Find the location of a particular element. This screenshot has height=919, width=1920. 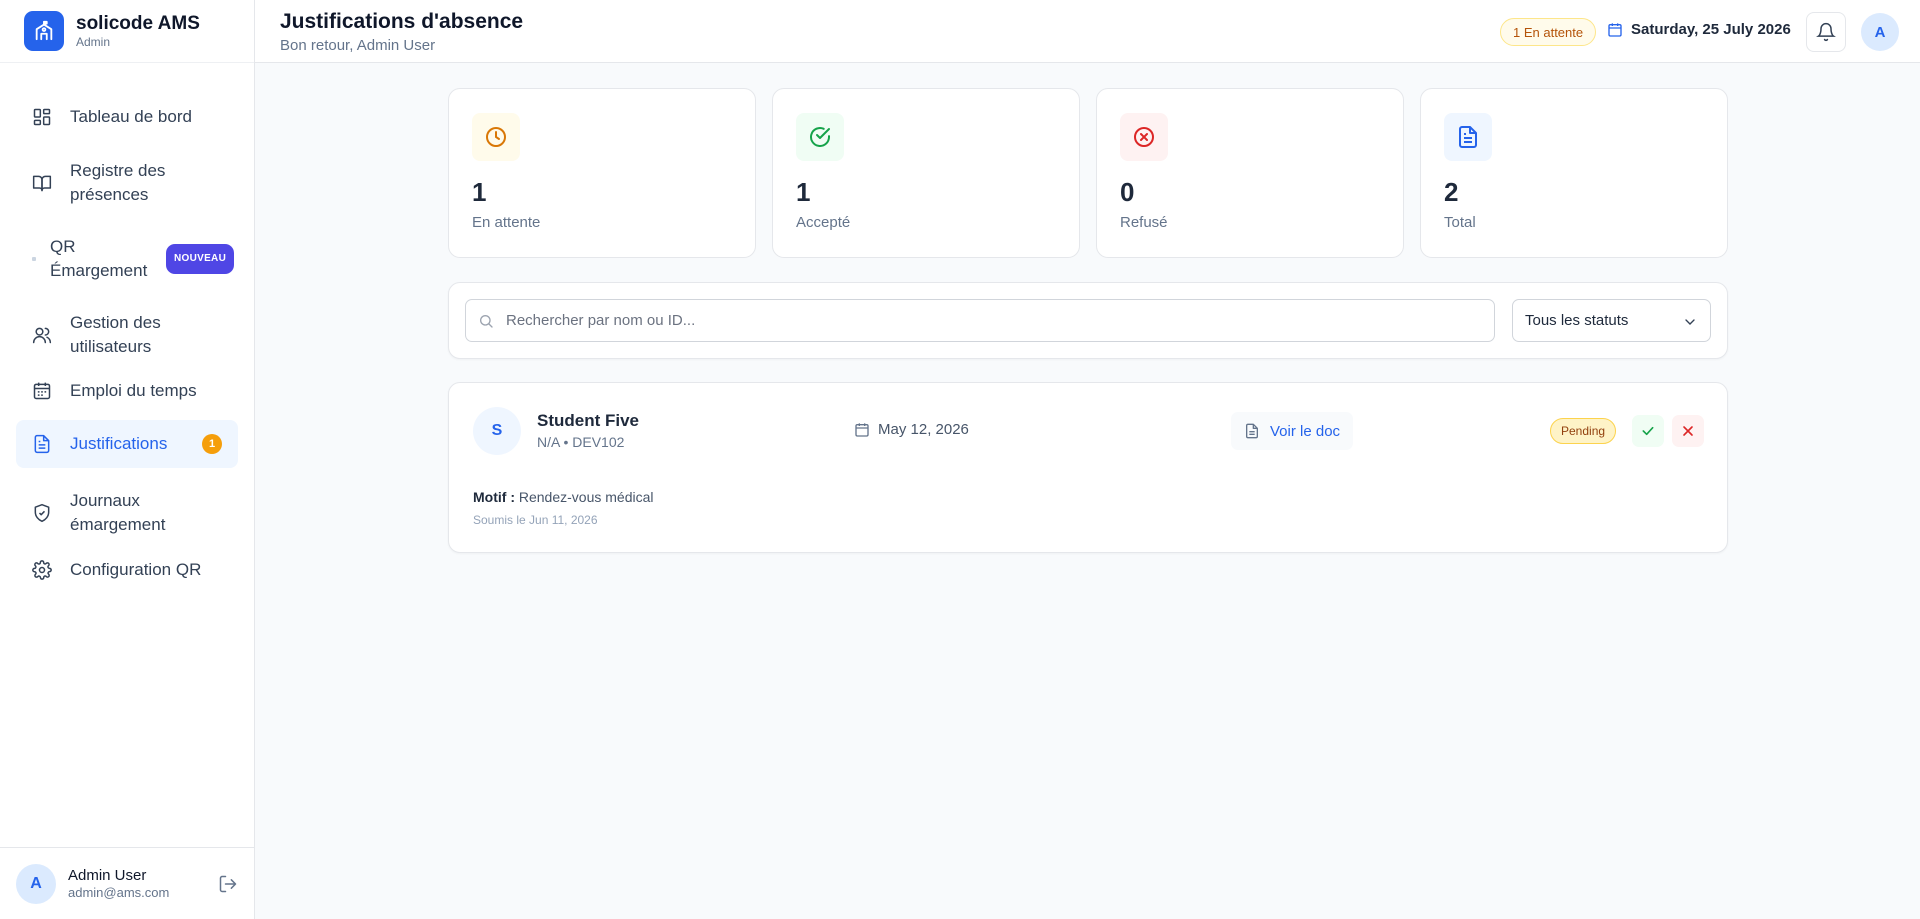

student-name: Student Five is located at coordinates (588, 420).